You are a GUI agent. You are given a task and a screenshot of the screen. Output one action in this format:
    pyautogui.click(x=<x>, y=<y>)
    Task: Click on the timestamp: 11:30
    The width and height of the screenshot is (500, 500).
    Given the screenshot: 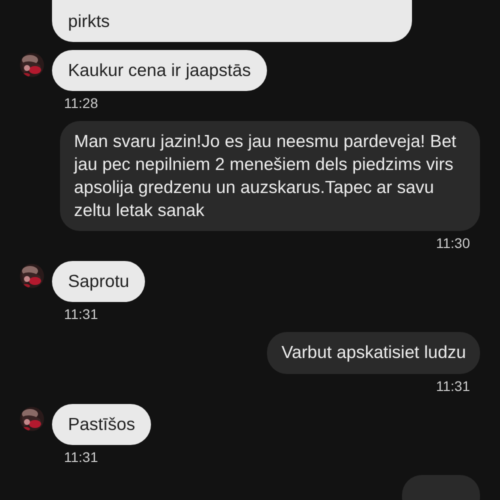 What is the action you would take?
    pyautogui.click(x=453, y=243)
    